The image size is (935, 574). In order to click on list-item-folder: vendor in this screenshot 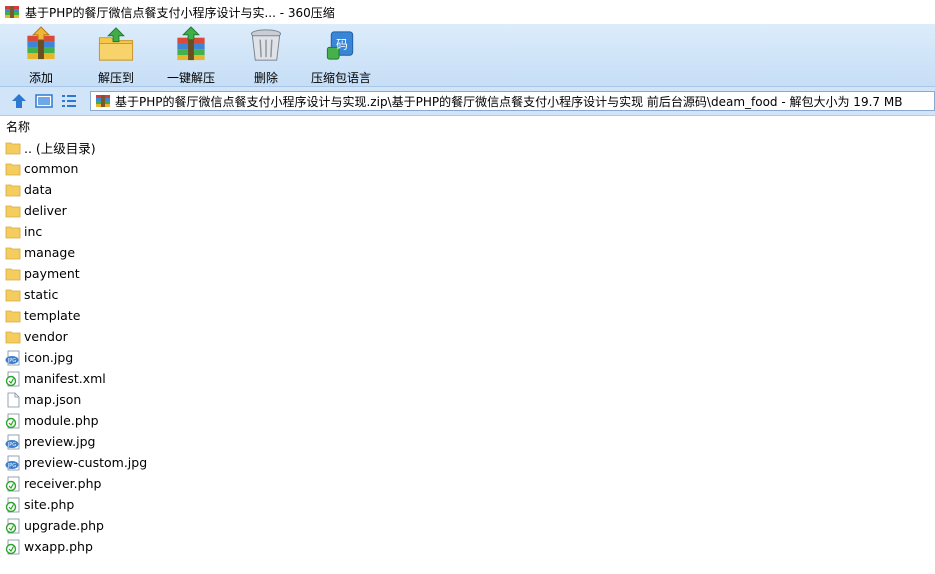, I will do `click(110, 336)`.